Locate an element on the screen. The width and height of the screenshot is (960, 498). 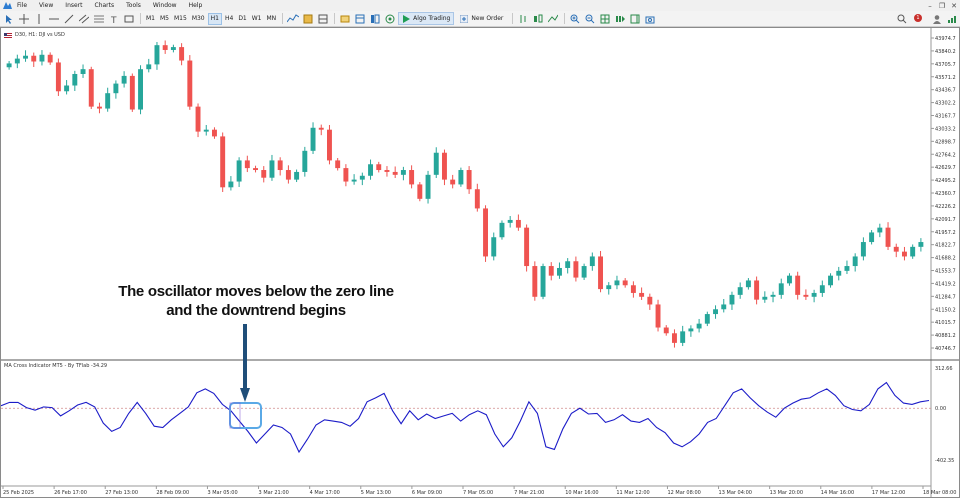
chart-shift-icon is located at coordinates (634, 19).